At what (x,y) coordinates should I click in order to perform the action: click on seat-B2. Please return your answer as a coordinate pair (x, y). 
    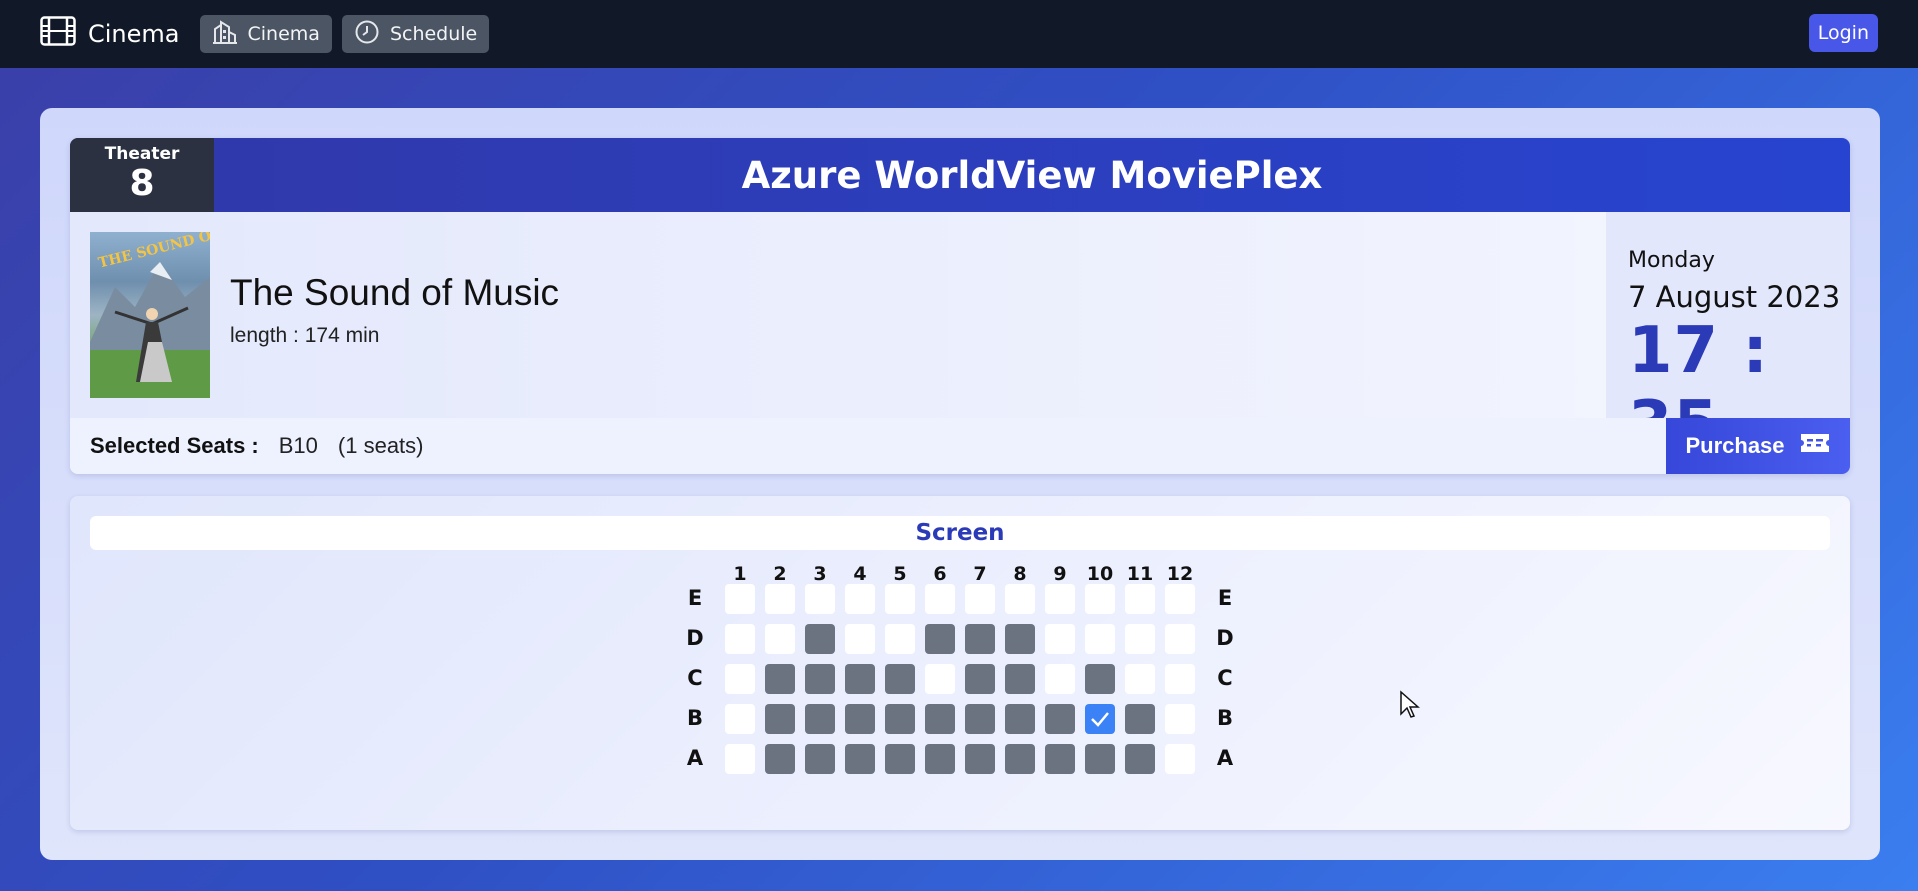
    Looking at the image, I should click on (780, 719).